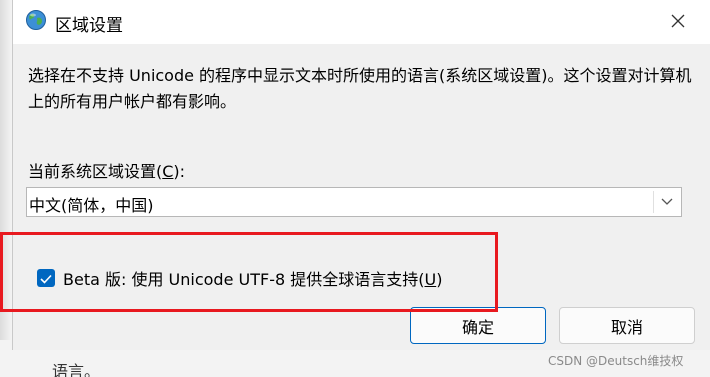  What do you see at coordinates (249, 272) in the screenshot?
I see `annotation-highlight-box` at bounding box center [249, 272].